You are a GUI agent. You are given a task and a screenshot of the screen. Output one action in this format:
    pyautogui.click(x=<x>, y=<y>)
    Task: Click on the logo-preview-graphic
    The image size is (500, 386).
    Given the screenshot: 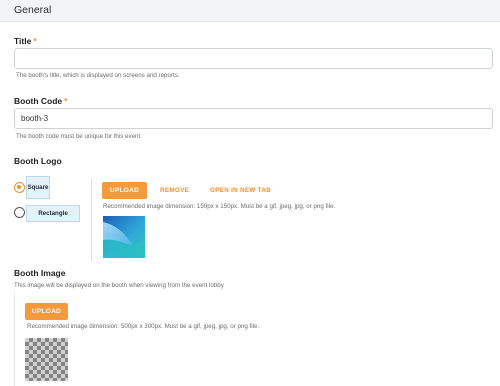 What is the action you would take?
    pyautogui.click(x=124, y=237)
    